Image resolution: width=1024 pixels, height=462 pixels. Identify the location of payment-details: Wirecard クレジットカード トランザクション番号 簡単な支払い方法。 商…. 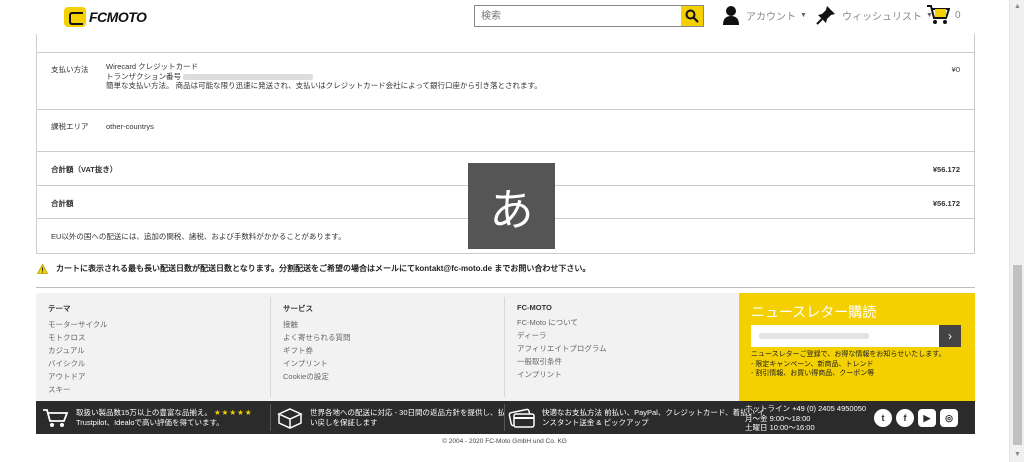
(324, 76).